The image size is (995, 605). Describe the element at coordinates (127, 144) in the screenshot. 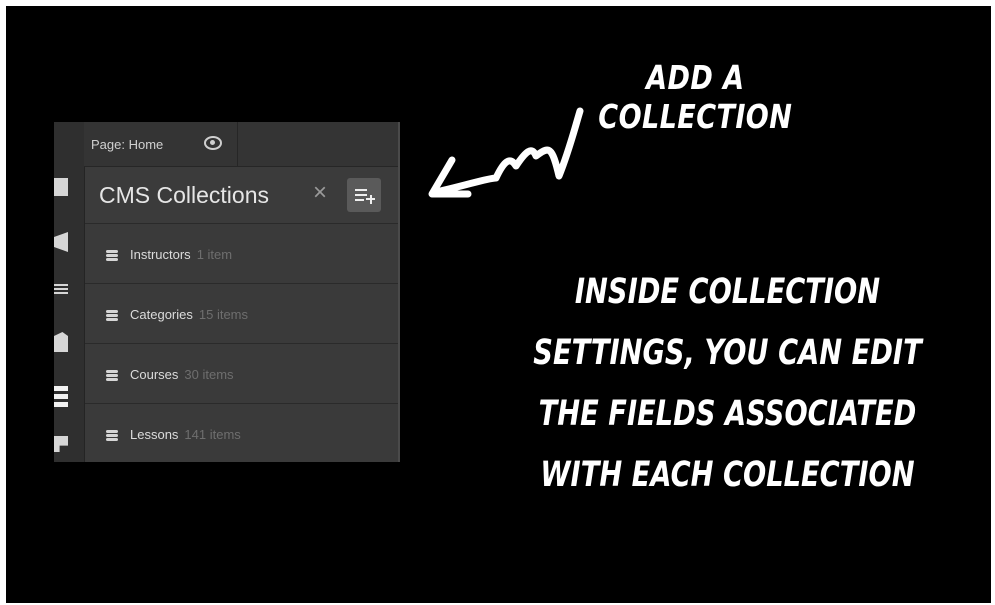

I see `page-selector: Page: Home` at that location.